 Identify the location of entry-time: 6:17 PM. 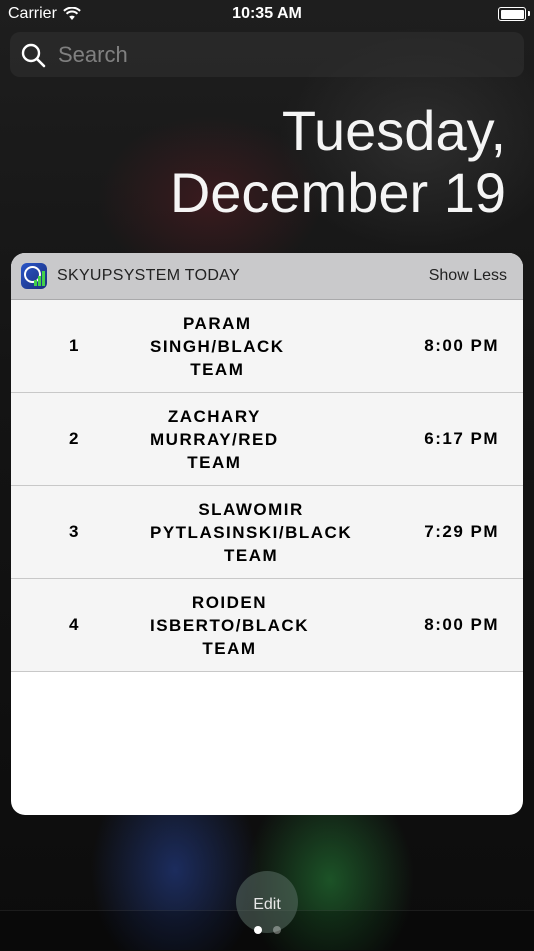
(461, 438).